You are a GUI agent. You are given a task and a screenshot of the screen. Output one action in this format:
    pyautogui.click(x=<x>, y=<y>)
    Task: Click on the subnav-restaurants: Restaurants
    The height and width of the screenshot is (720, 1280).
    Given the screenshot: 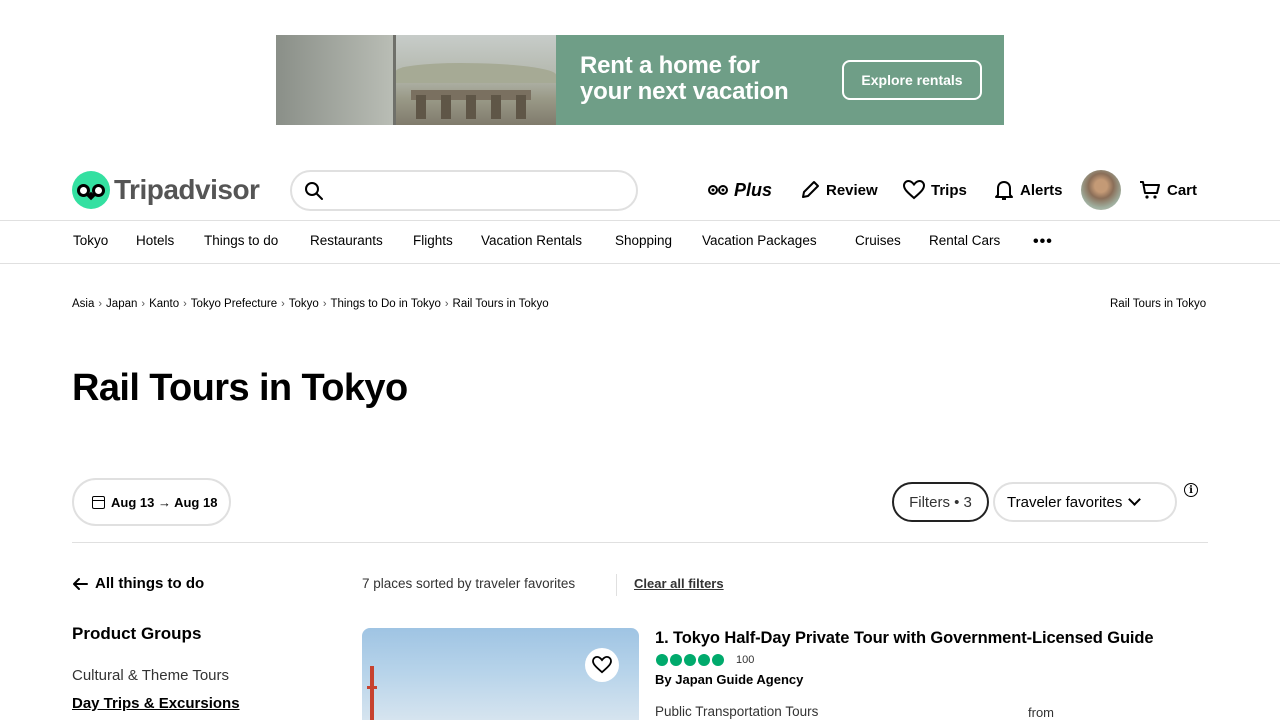 What is the action you would take?
    pyautogui.click(x=346, y=240)
    